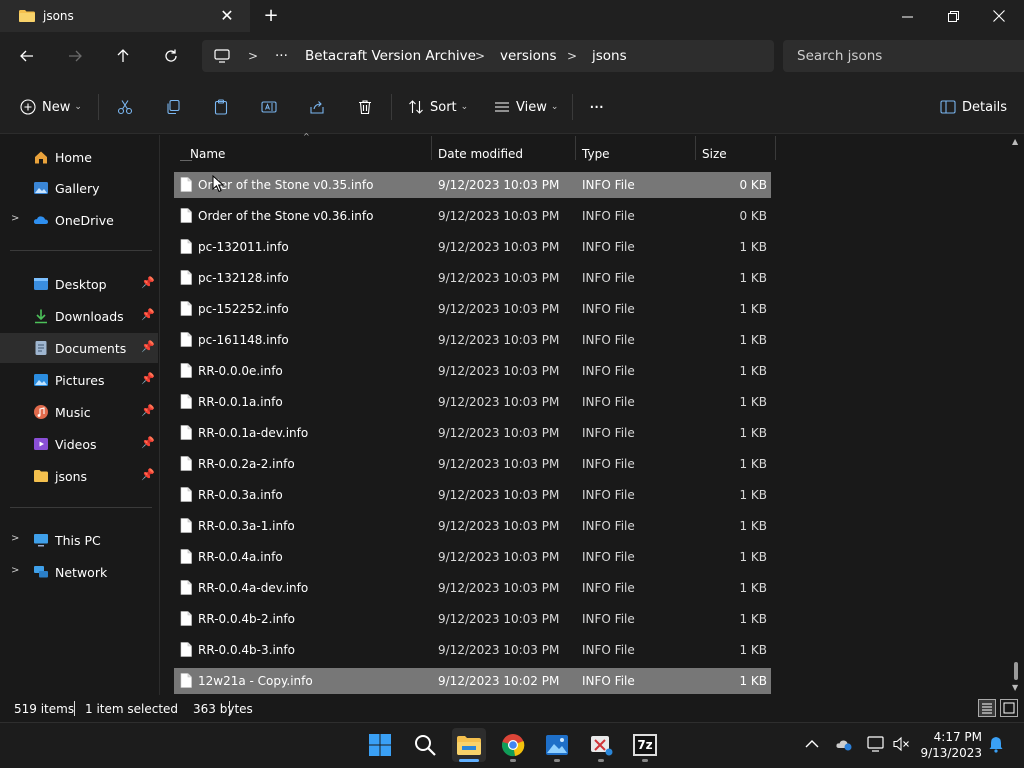  I want to click on vertical-scrollbar: ▲ ▼, so click(1016, 416).